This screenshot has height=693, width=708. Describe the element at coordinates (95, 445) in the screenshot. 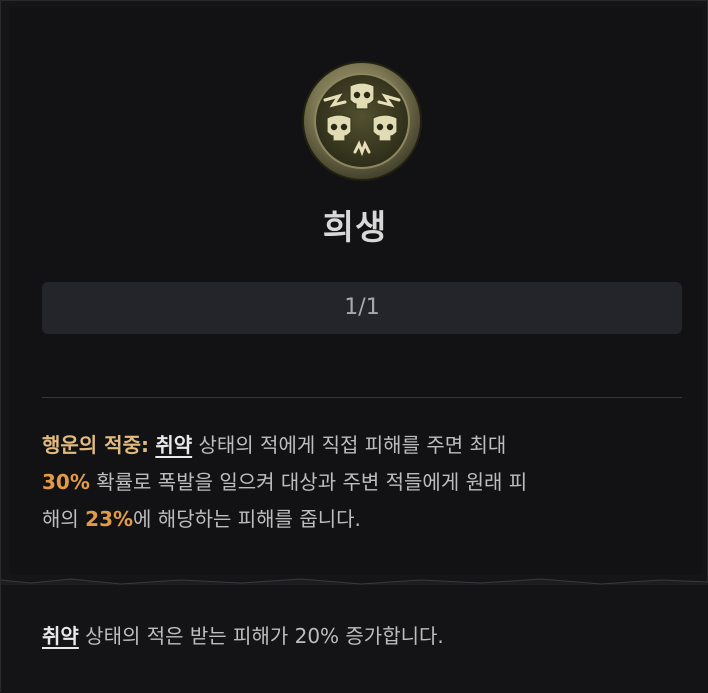

I see `lucky-hit-label: 행운의 적중:` at that location.